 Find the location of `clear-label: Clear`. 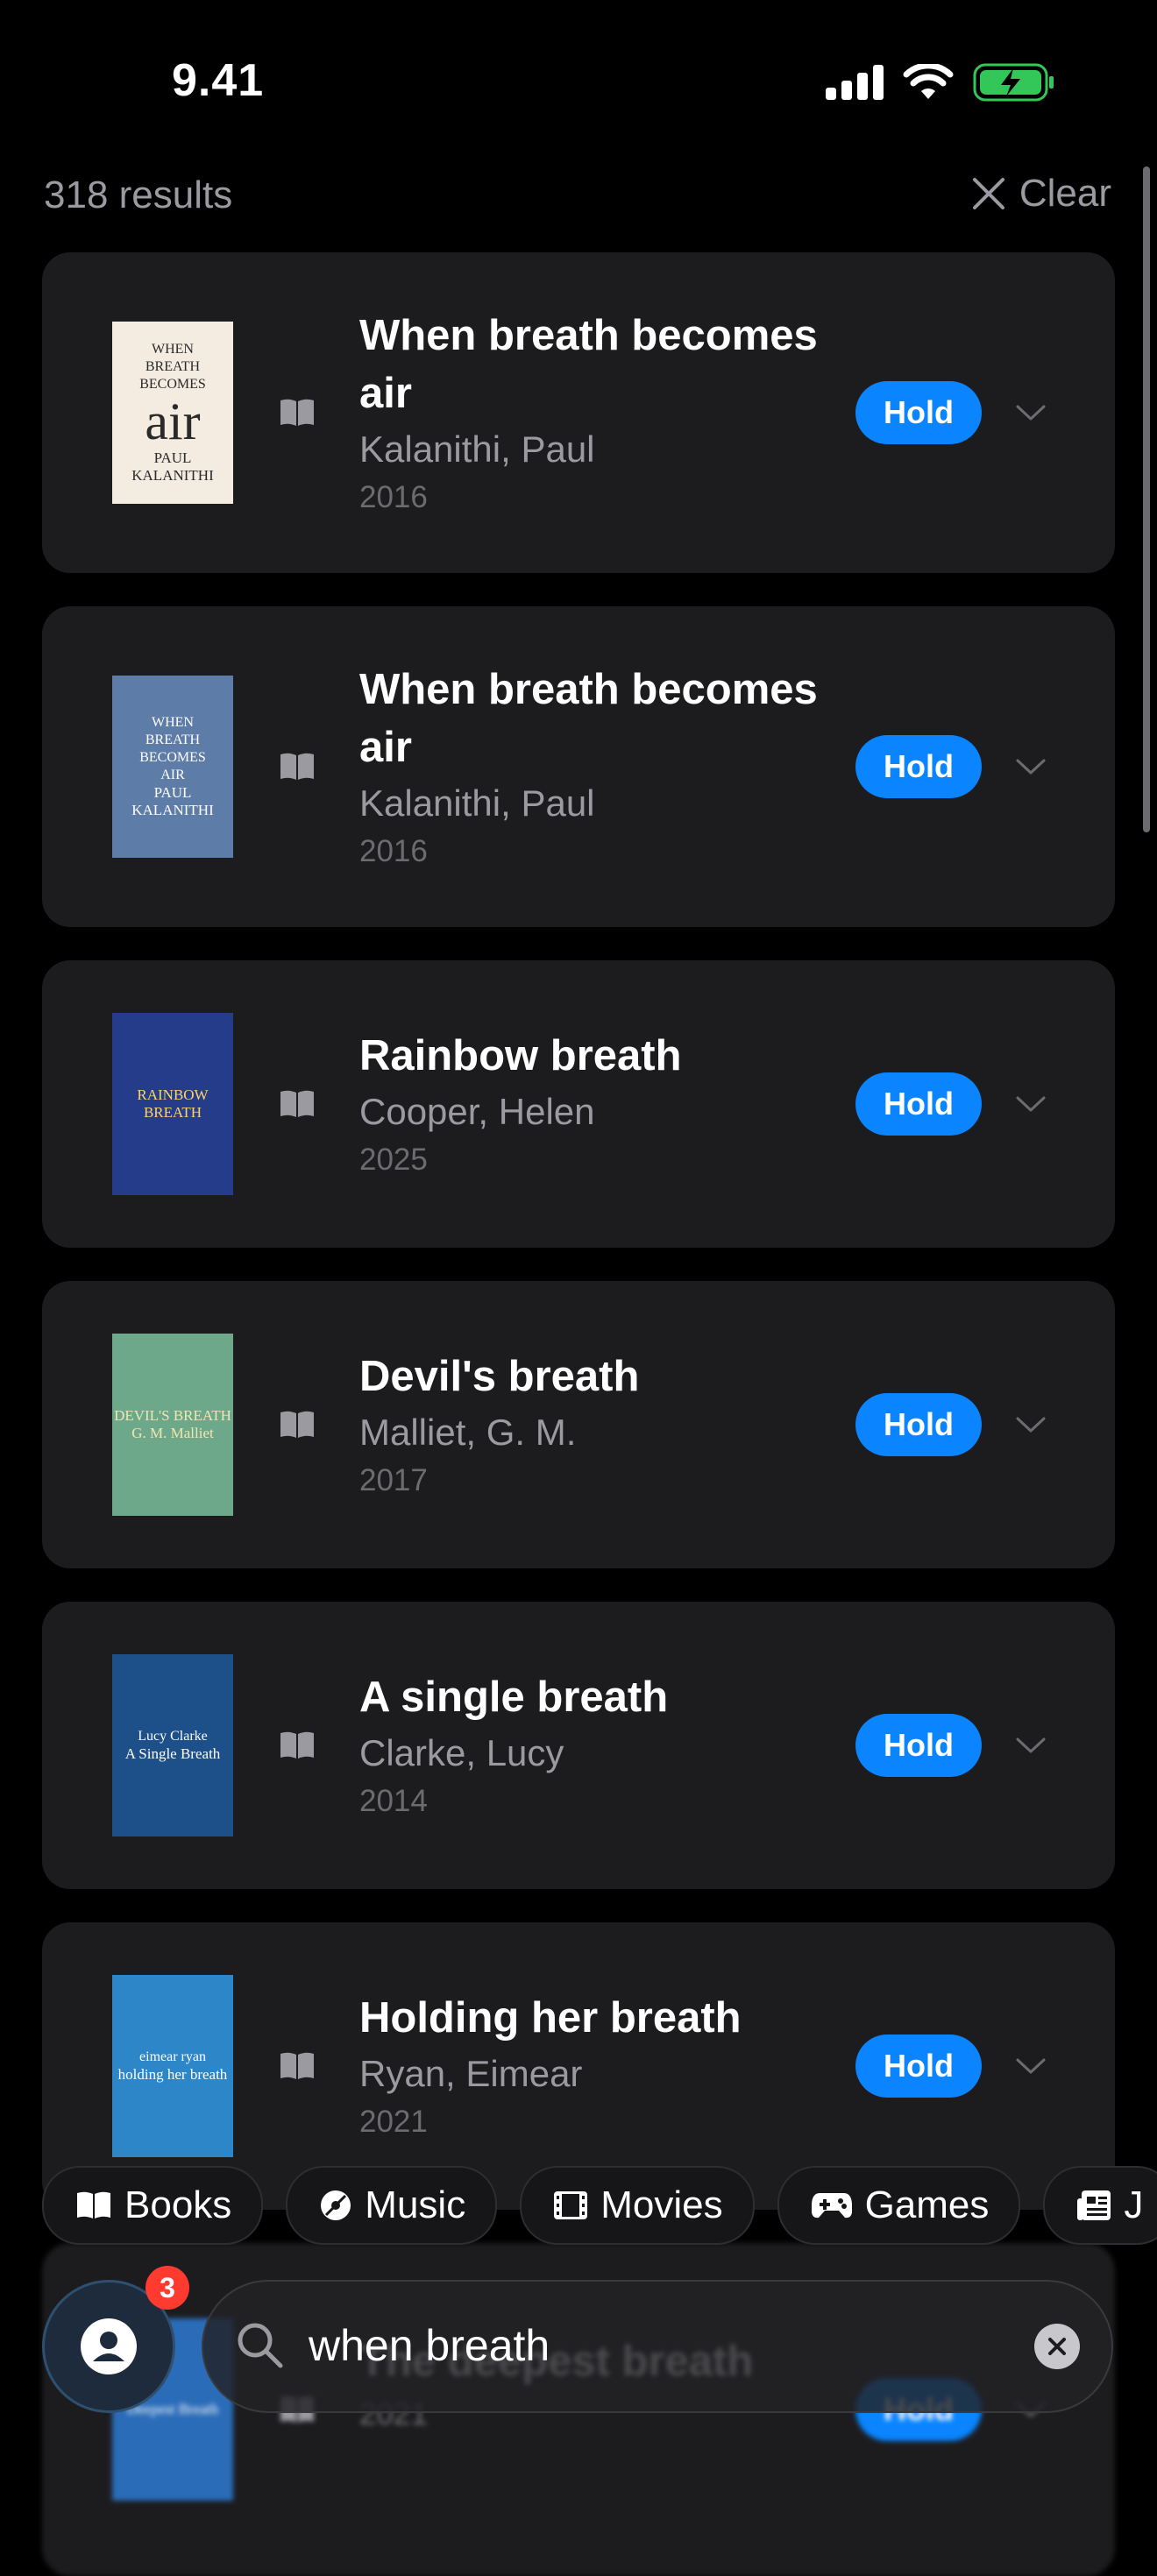

clear-label: Clear is located at coordinates (1065, 193).